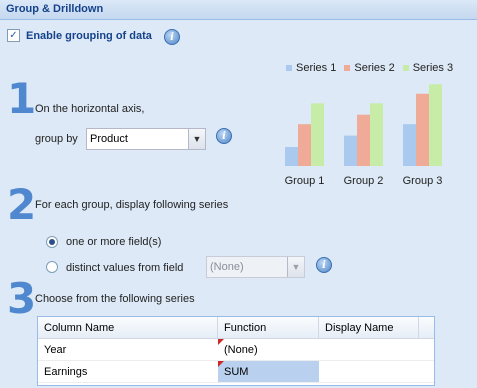 The image size is (477, 388). I want to click on cell-function-text: (None), so click(241, 350).